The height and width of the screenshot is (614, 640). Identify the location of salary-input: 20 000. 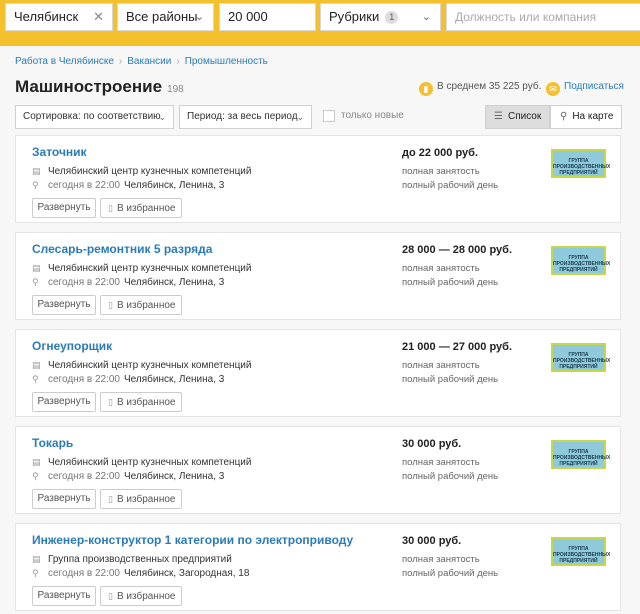
(267, 17).